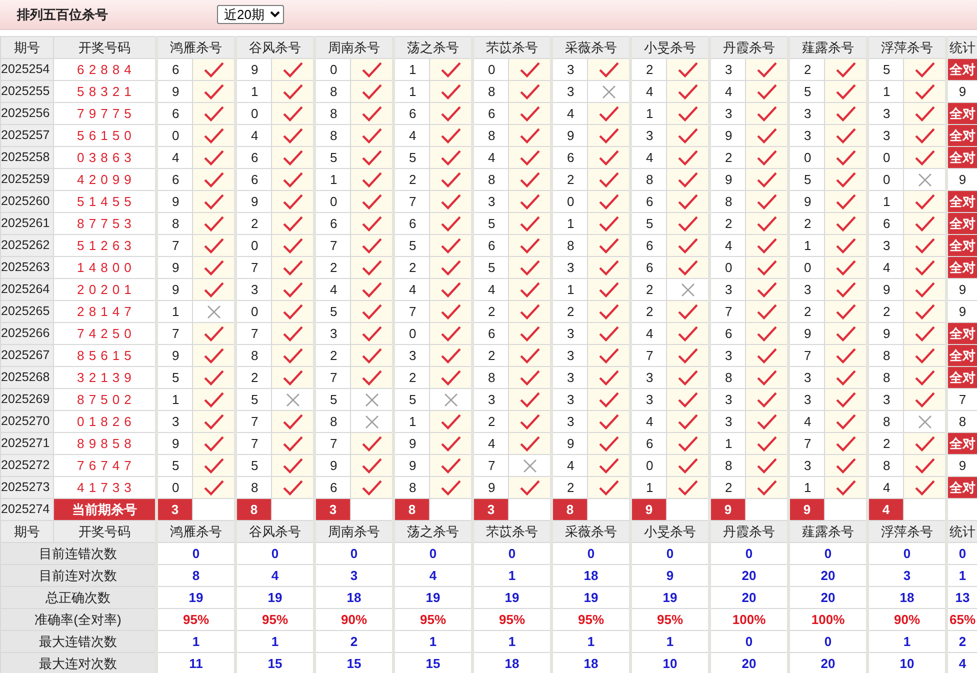 This screenshot has width=977, height=673. Describe the element at coordinates (27, 311) in the screenshot. I see `period-cell: 2025265` at that location.